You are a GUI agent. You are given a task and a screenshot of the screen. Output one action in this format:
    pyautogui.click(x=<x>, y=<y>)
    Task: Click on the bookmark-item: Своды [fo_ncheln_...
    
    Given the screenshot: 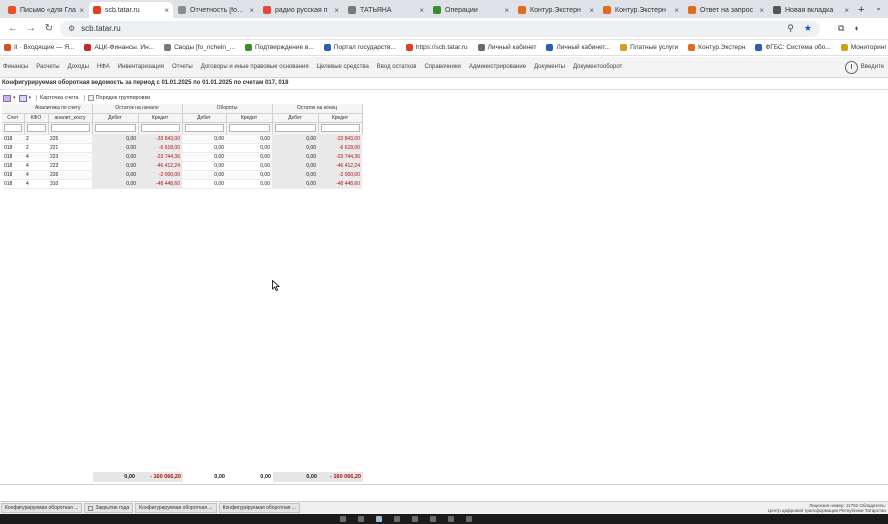 What is the action you would take?
    pyautogui.click(x=199, y=47)
    